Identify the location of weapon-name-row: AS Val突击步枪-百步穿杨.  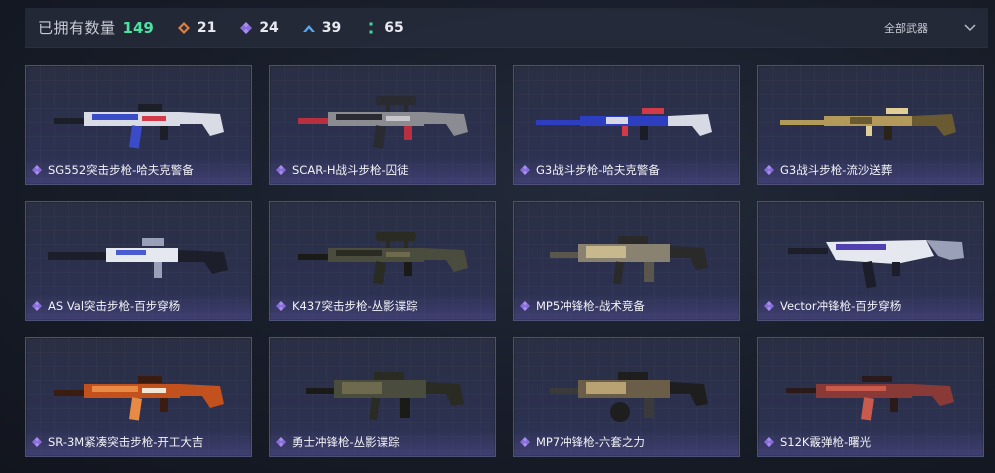
(106, 306).